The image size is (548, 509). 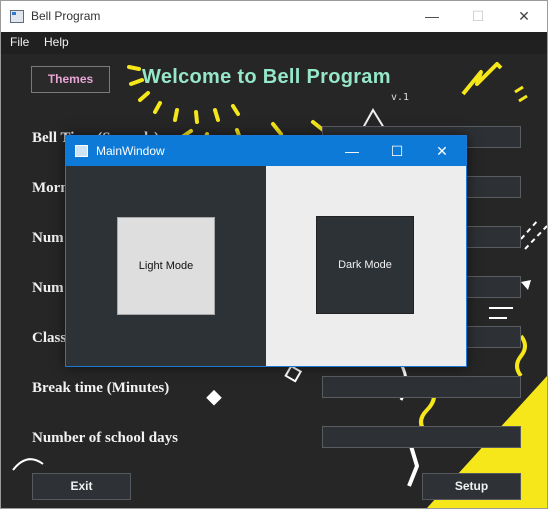 What do you see at coordinates (421, 437) in the screenshot?
I see `school-days-input` at bounding box center [421, 437].